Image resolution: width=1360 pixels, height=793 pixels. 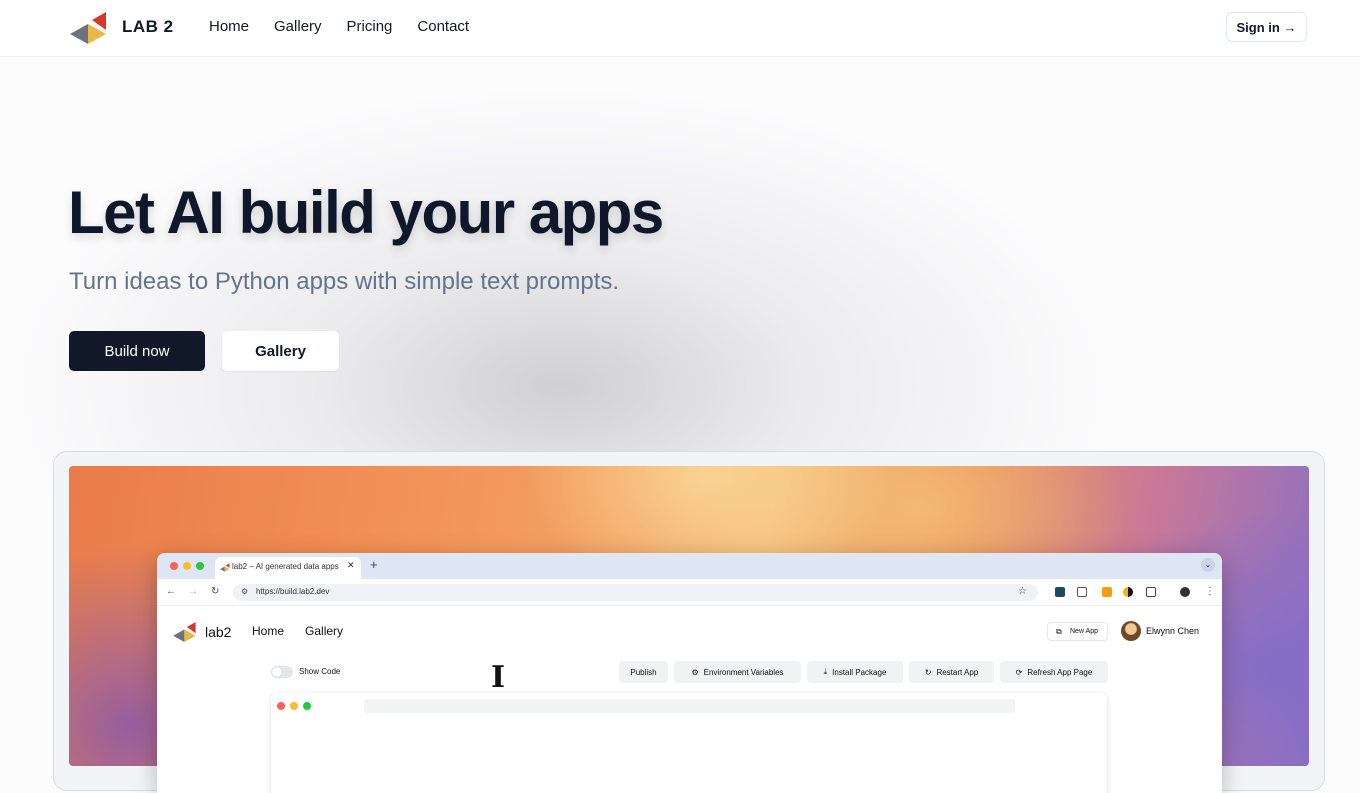 I want to click on preview-close-dot, so click(x=281, y=706).